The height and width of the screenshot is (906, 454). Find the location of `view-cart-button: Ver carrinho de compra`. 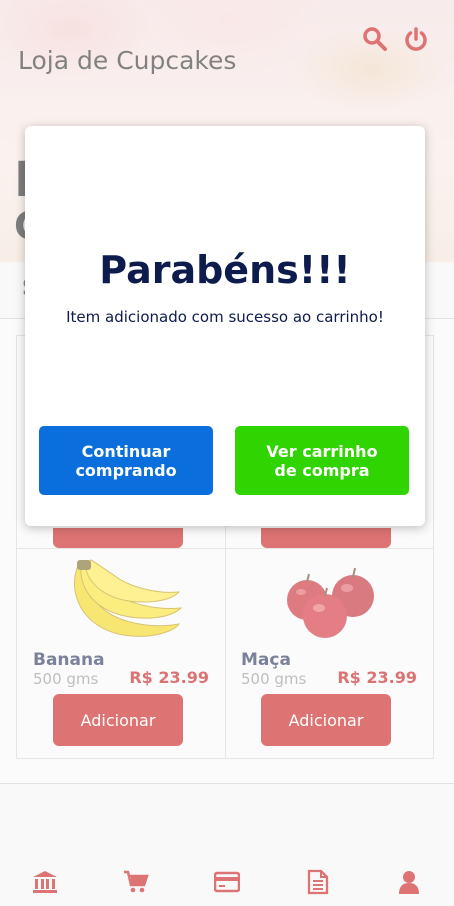

view-cart-button: Ver carrinho de compra is located at coordinates (322, 460).